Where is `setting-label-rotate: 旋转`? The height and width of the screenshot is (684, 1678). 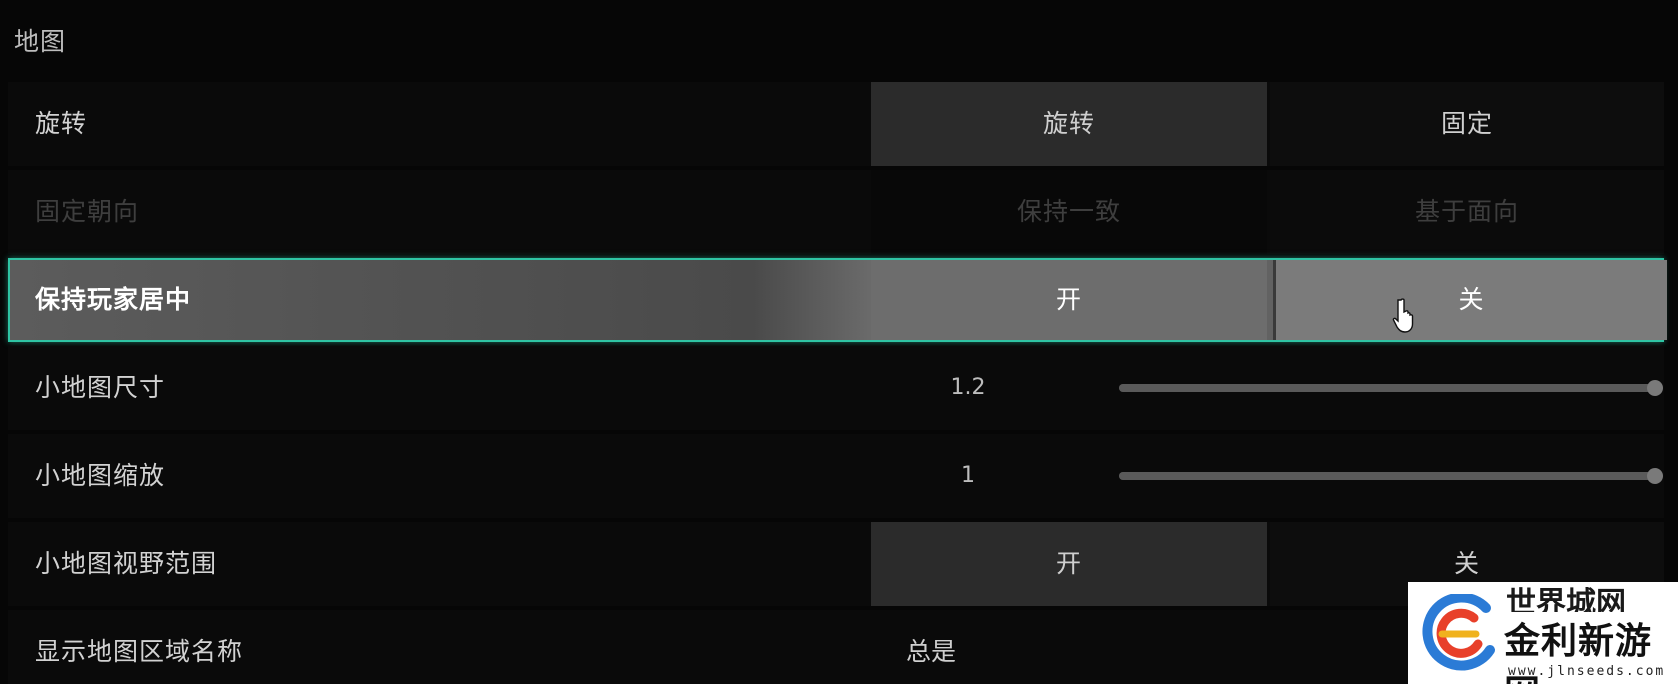 setting-label-rotate: 旋转 is located at coordinates (61, 123).